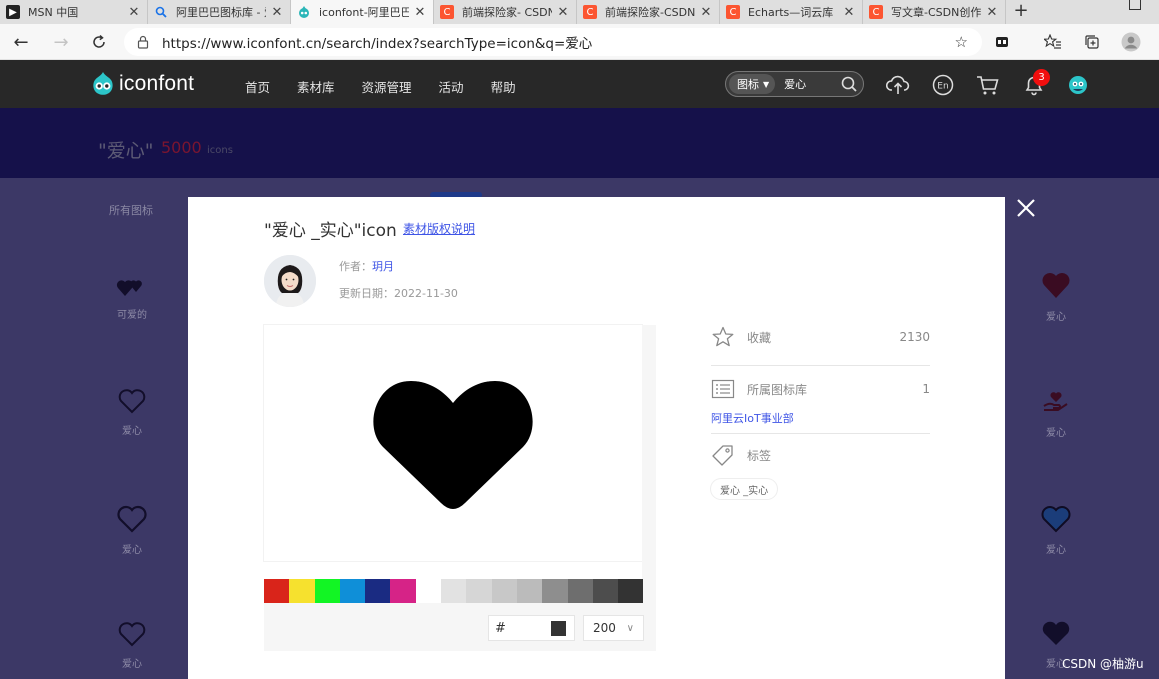 The height and width of the screenshot is (679, 1159). Describe the element at coordinates (398, 293) in the screenshot. I see `update-date-row: 更新日期：2022-11-30` at that location.